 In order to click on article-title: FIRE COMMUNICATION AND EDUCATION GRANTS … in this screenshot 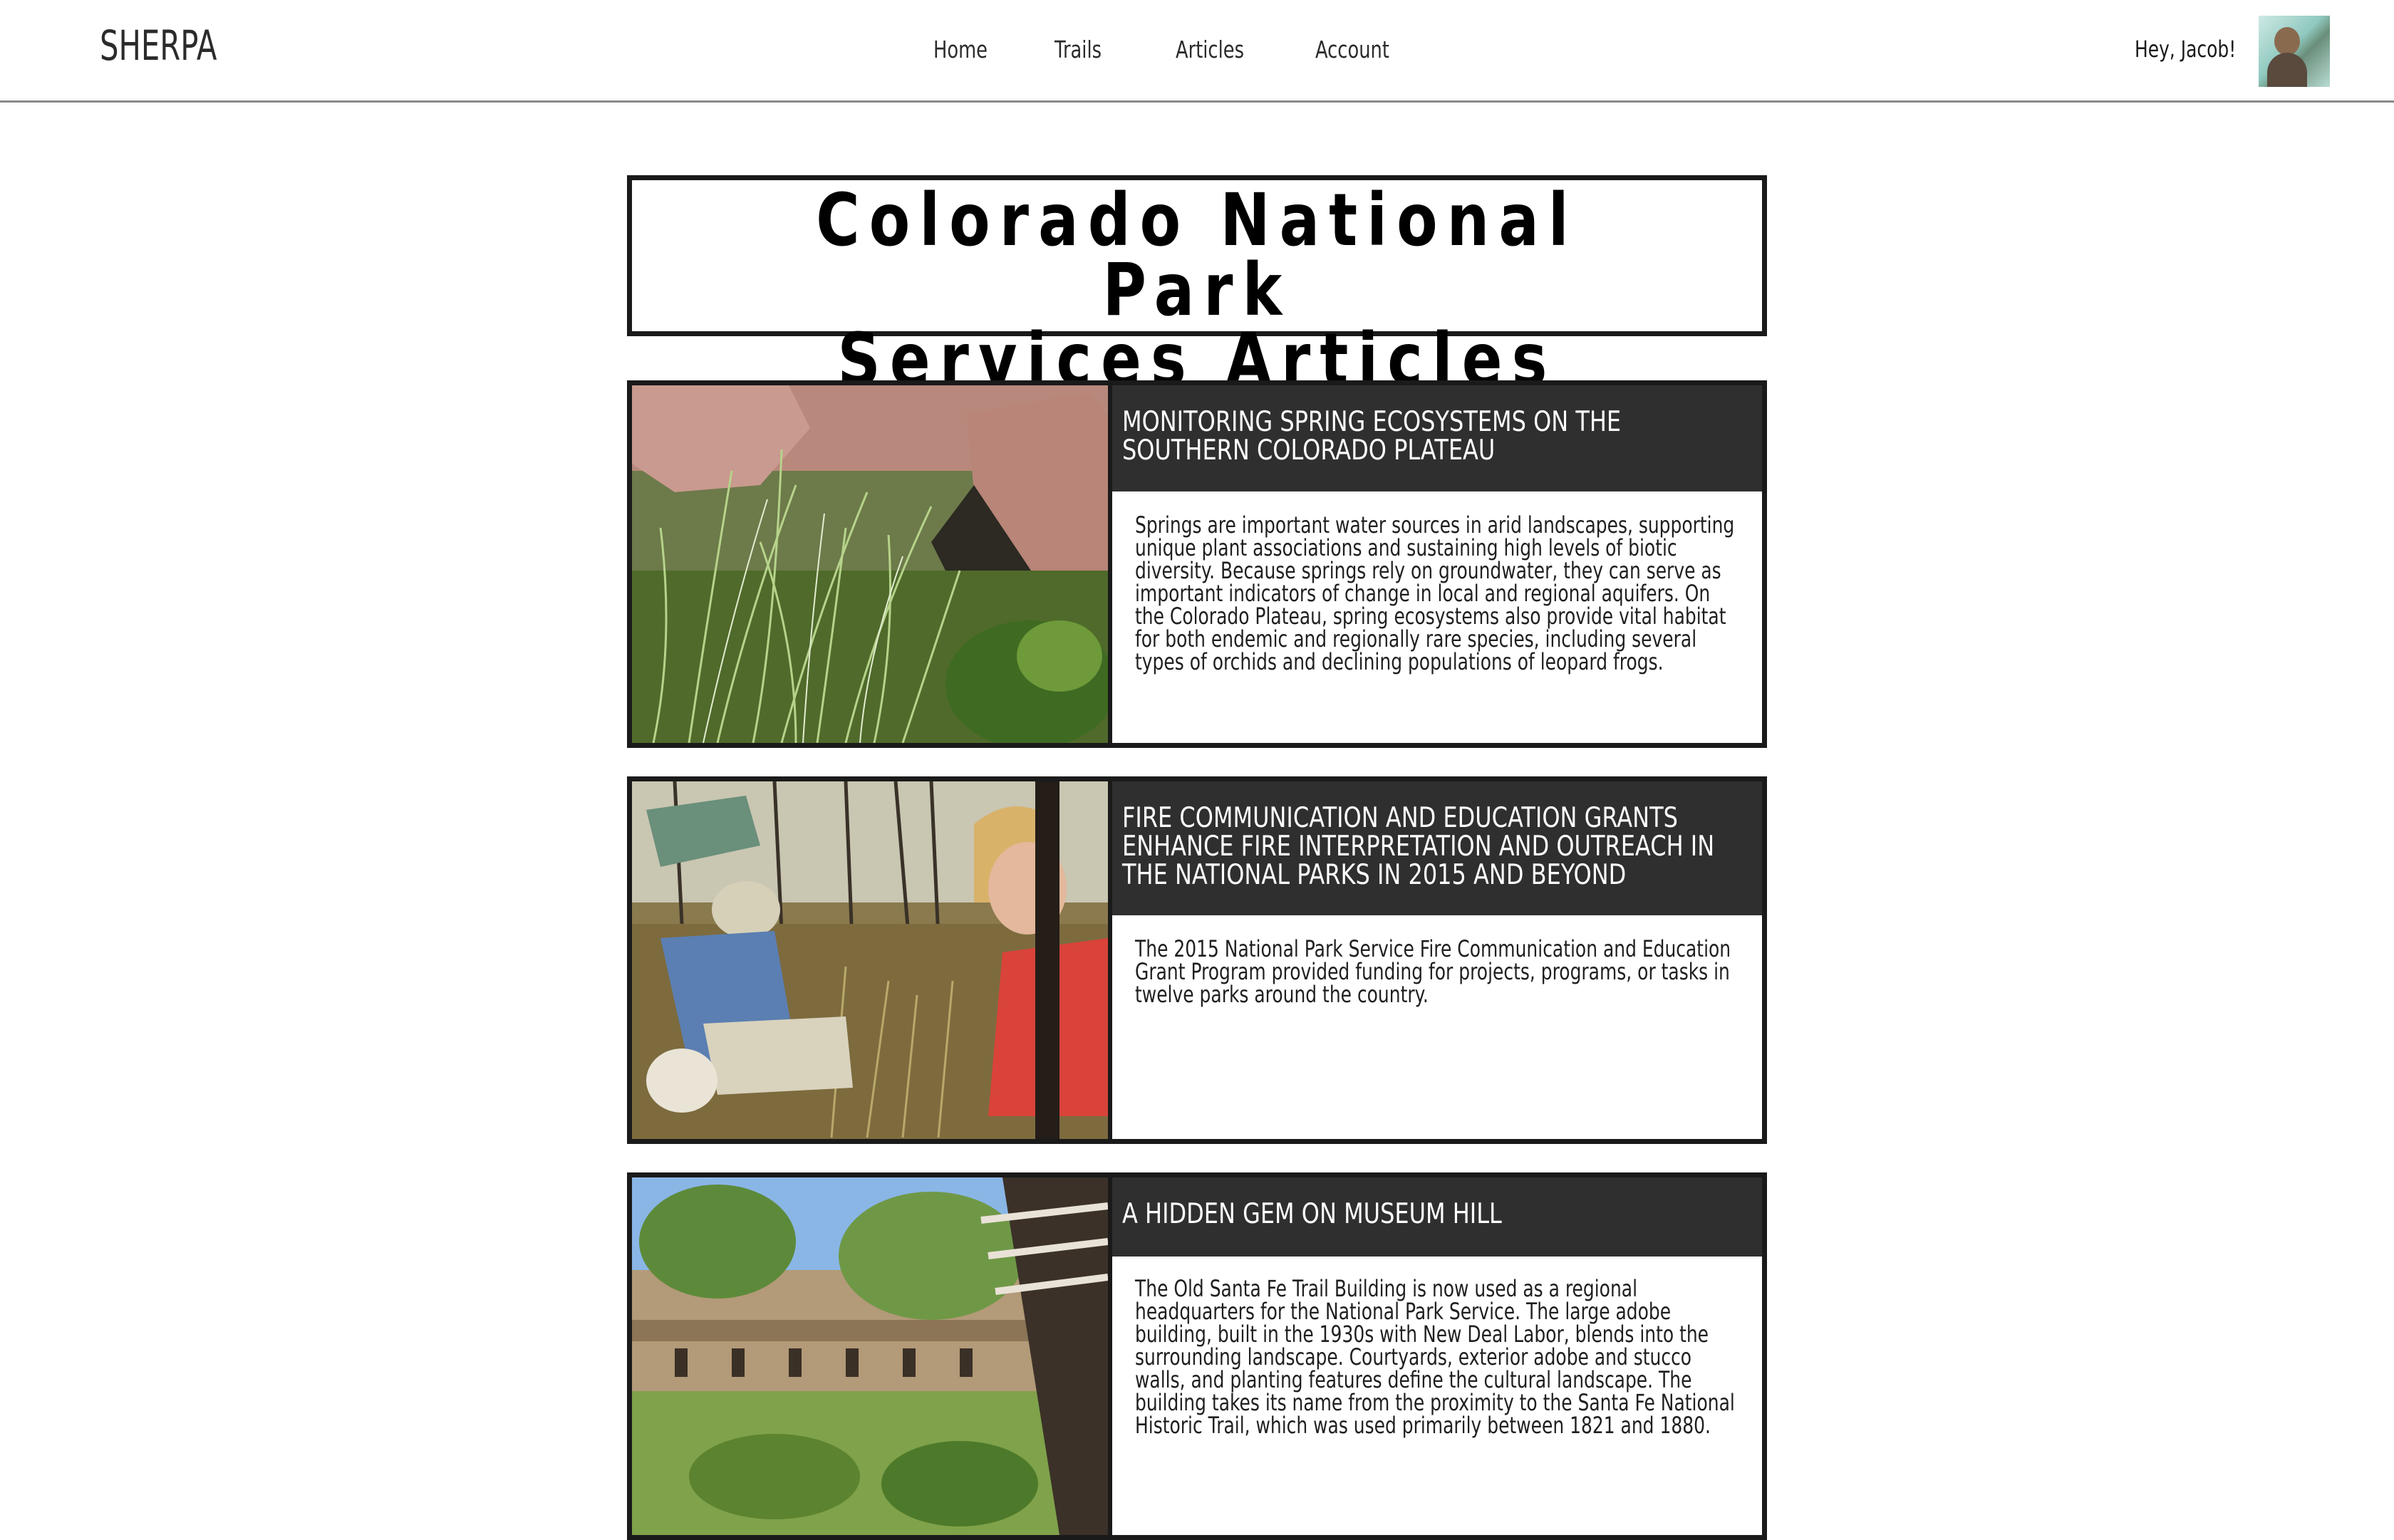, I will do `click(1437, 847)`.